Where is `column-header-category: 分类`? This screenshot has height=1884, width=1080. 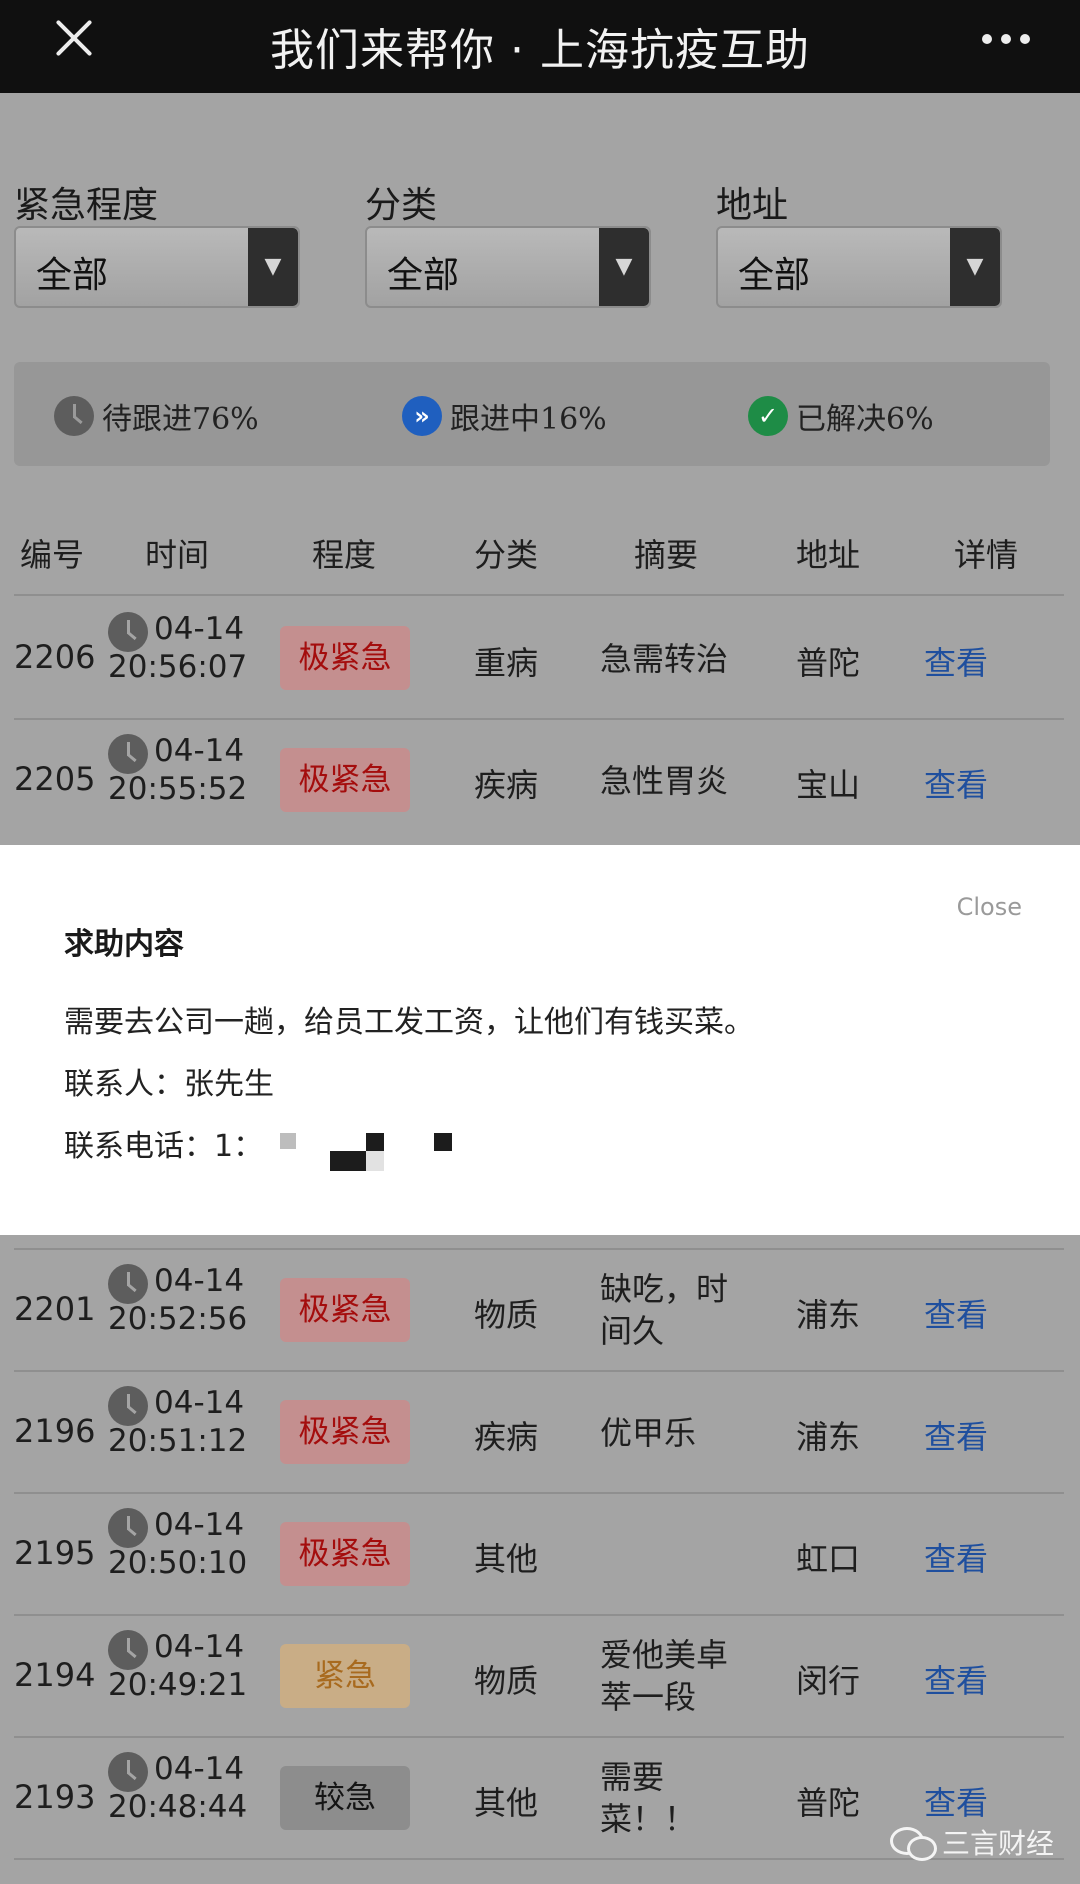 column-header-category: 分类 is located at coordinates (506, 555).